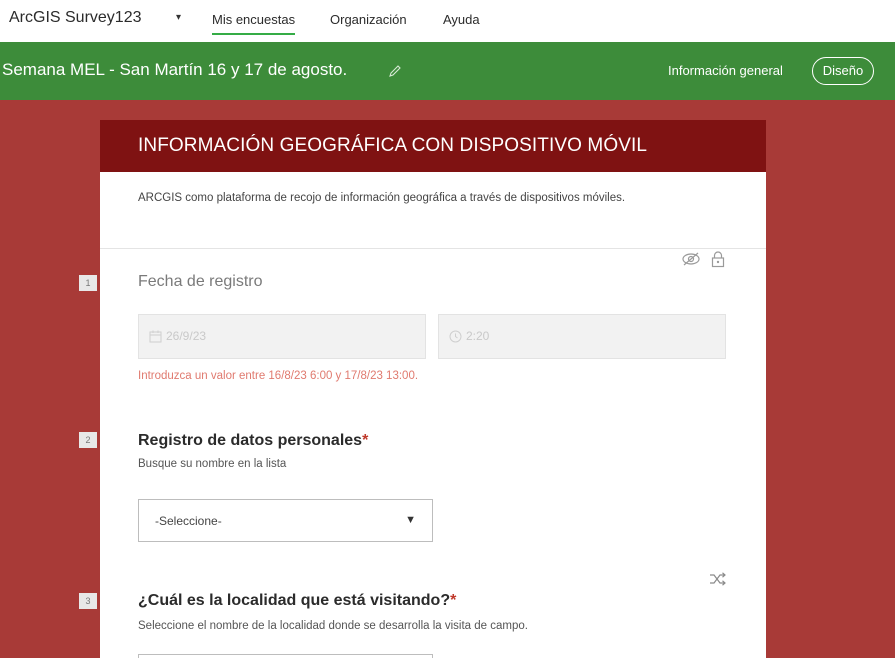 The image size is (895, 658). What do you see at coordinates (88, 440) in the screenshot?
I see `question-number: 2` at bounding box center [88, 440].